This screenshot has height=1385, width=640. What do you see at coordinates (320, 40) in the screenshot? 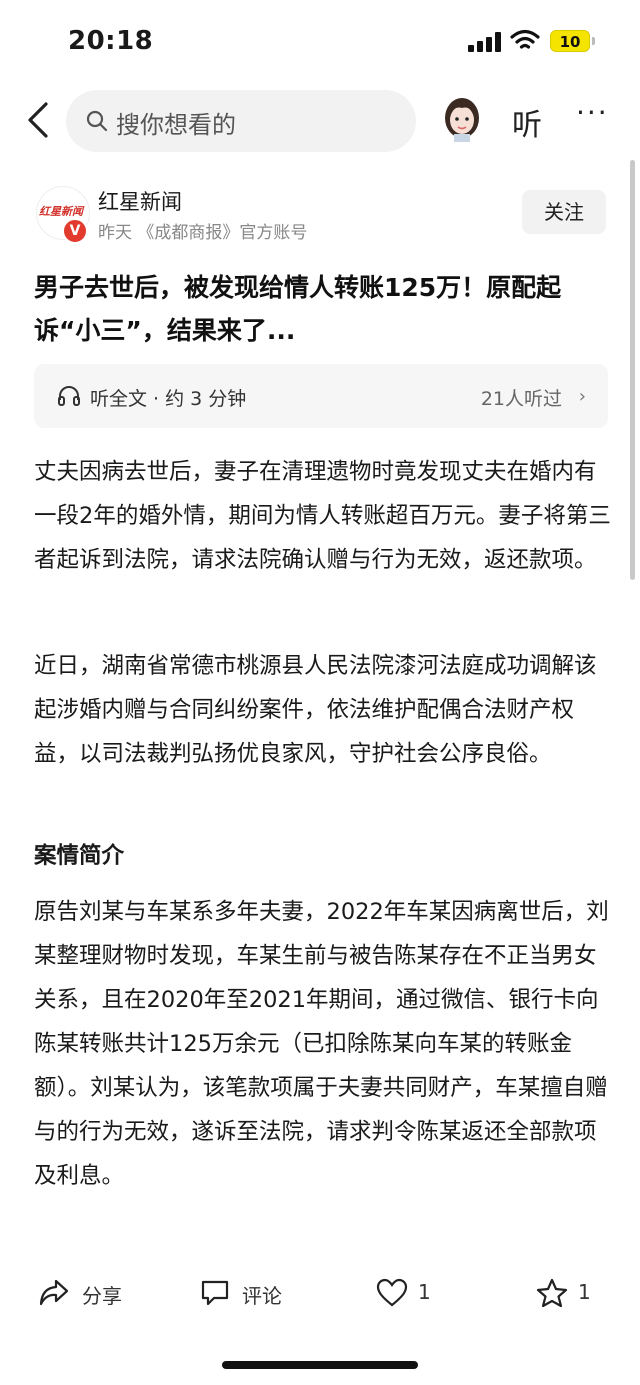
I see `status-bar: 20:18 10` at bounding box center [320, 40].